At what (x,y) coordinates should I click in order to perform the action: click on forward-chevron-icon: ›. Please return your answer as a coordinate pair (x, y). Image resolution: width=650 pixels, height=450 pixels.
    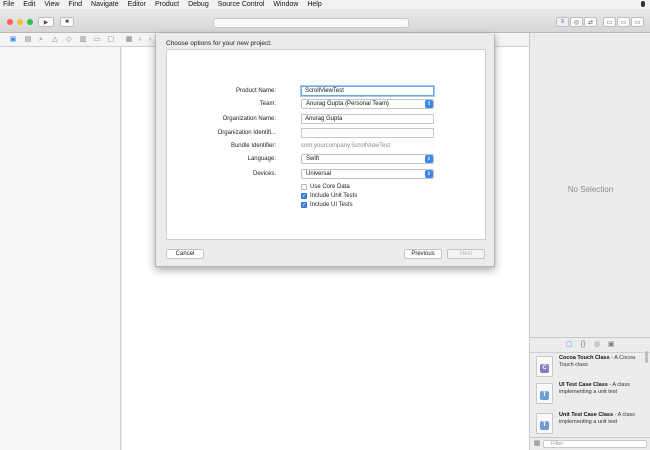
    Looking at the image, I should click on (150, 40).